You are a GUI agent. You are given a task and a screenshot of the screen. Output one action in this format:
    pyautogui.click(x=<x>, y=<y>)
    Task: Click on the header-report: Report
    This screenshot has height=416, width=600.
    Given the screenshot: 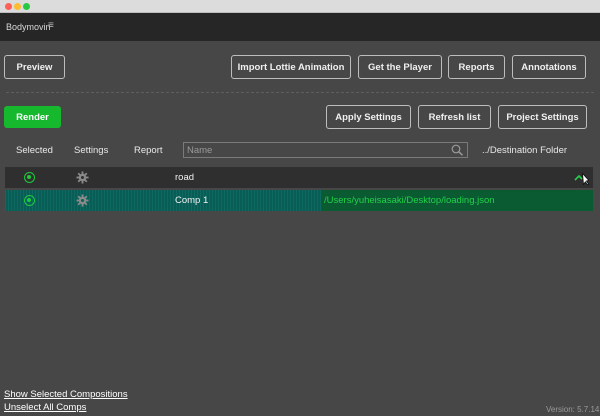 What is the action you would take?
    pyautogui.click(x=148, y=150)
    